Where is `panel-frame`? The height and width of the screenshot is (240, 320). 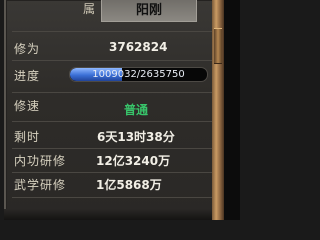
panel-frame is located at coordinates (218, 110).